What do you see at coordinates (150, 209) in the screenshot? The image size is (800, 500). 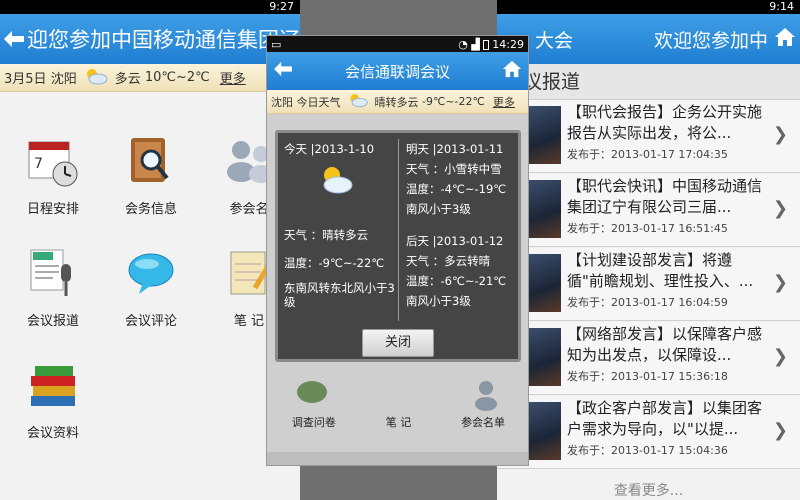 I see `grid-item-label: 会务信息` at bounding box center [150, 209].